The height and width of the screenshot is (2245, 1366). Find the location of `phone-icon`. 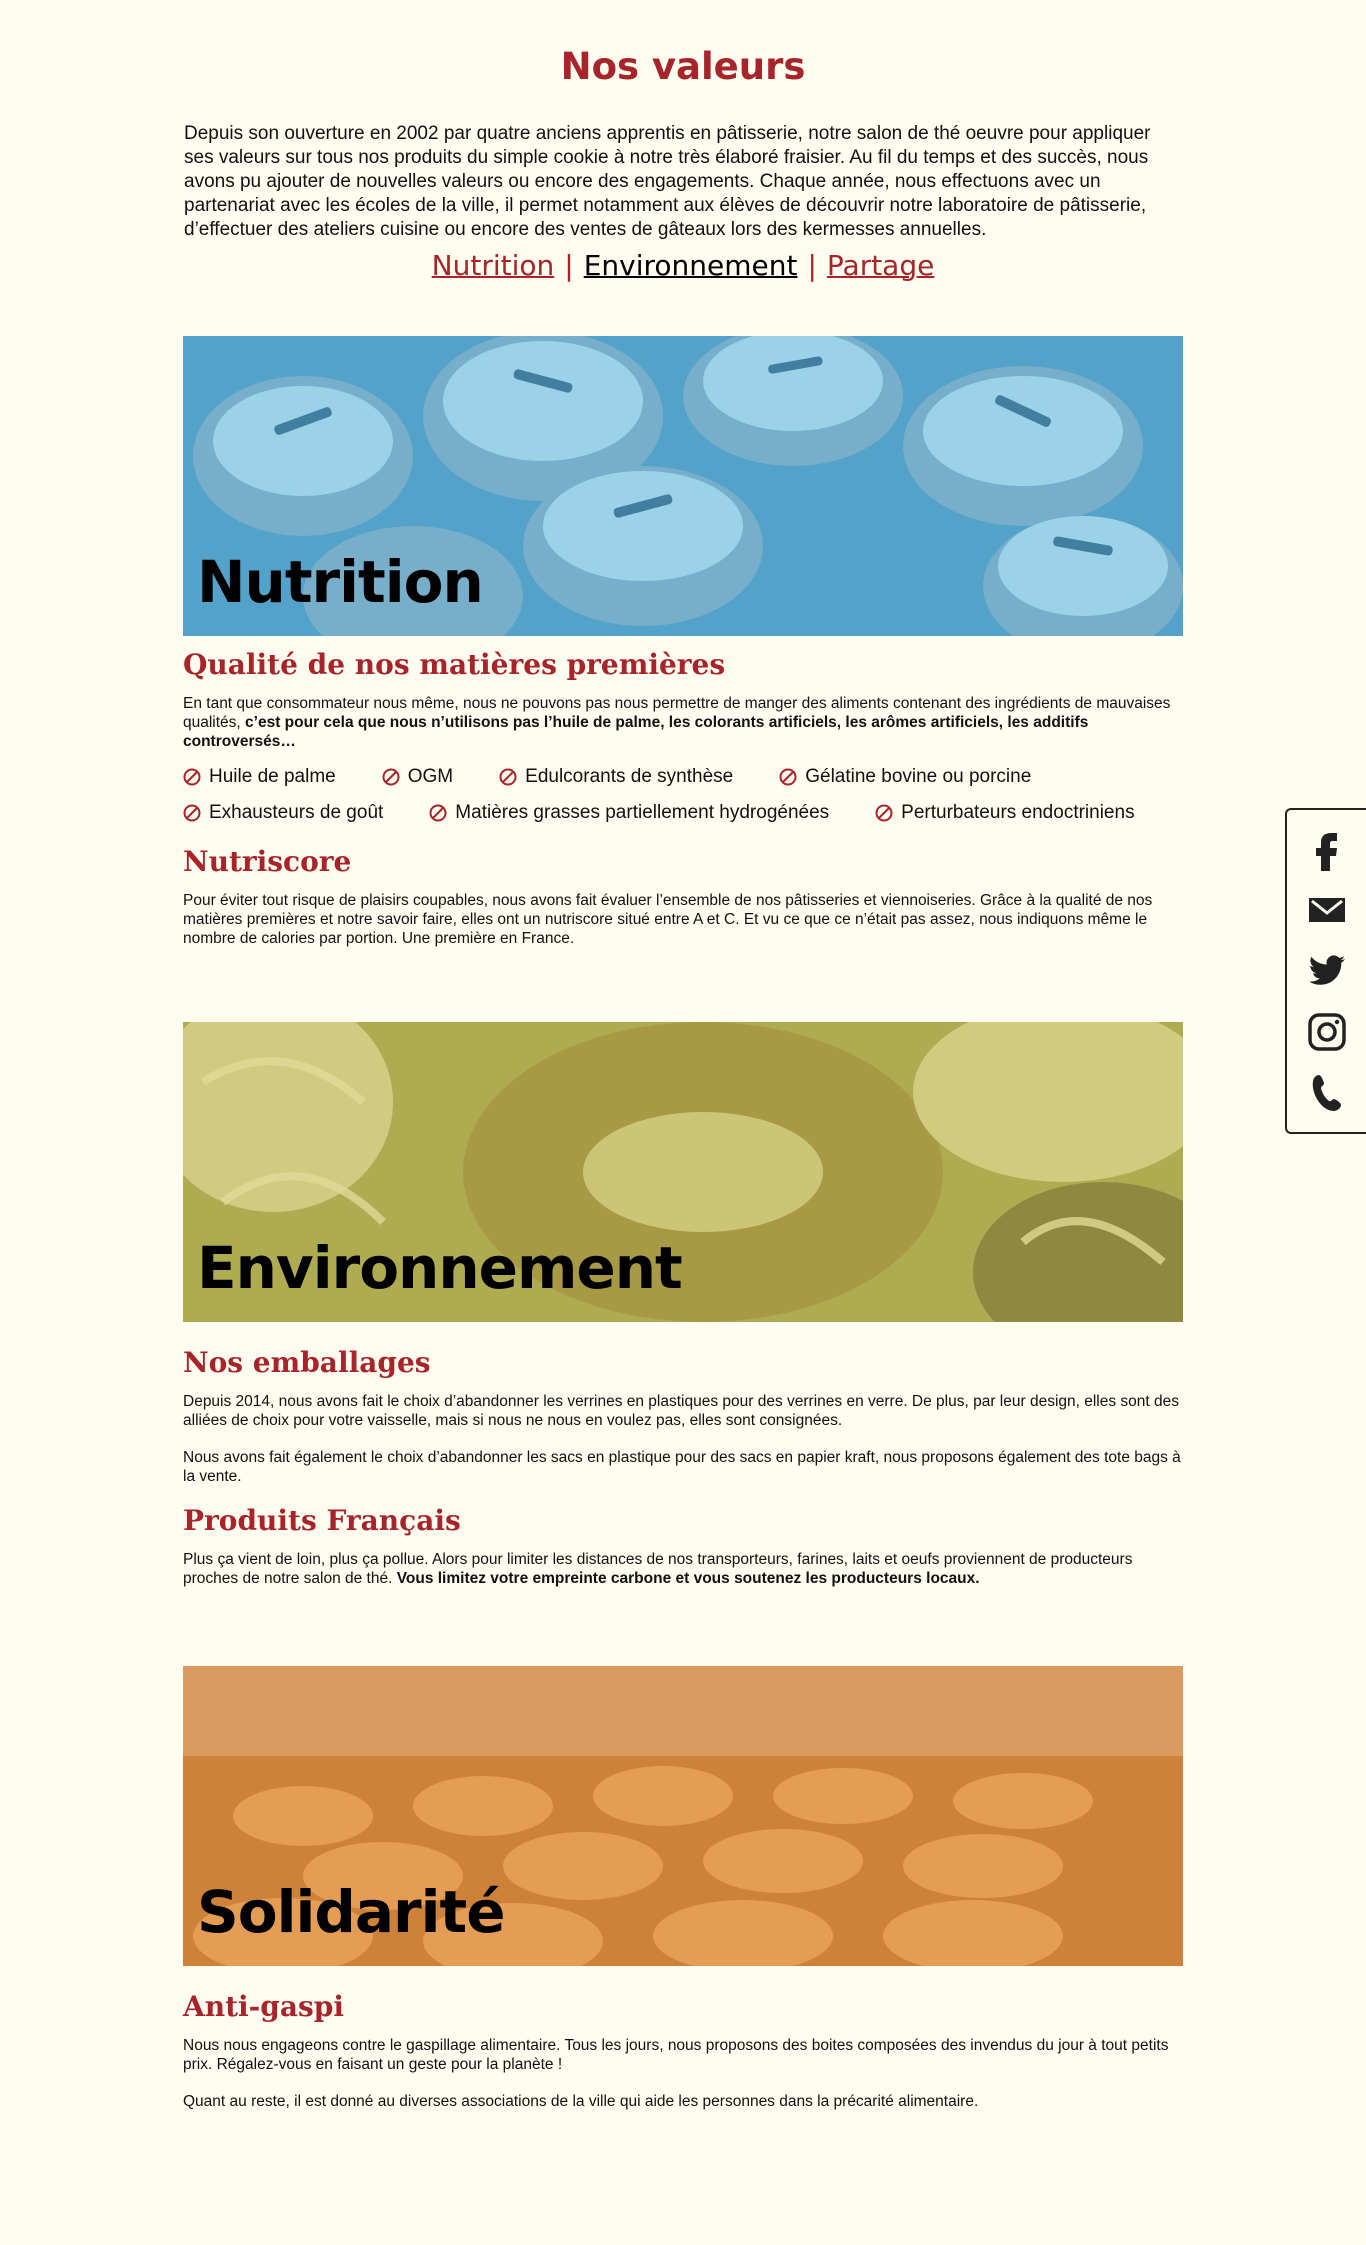

phone-icon is located at coordinates (1327, 1093).